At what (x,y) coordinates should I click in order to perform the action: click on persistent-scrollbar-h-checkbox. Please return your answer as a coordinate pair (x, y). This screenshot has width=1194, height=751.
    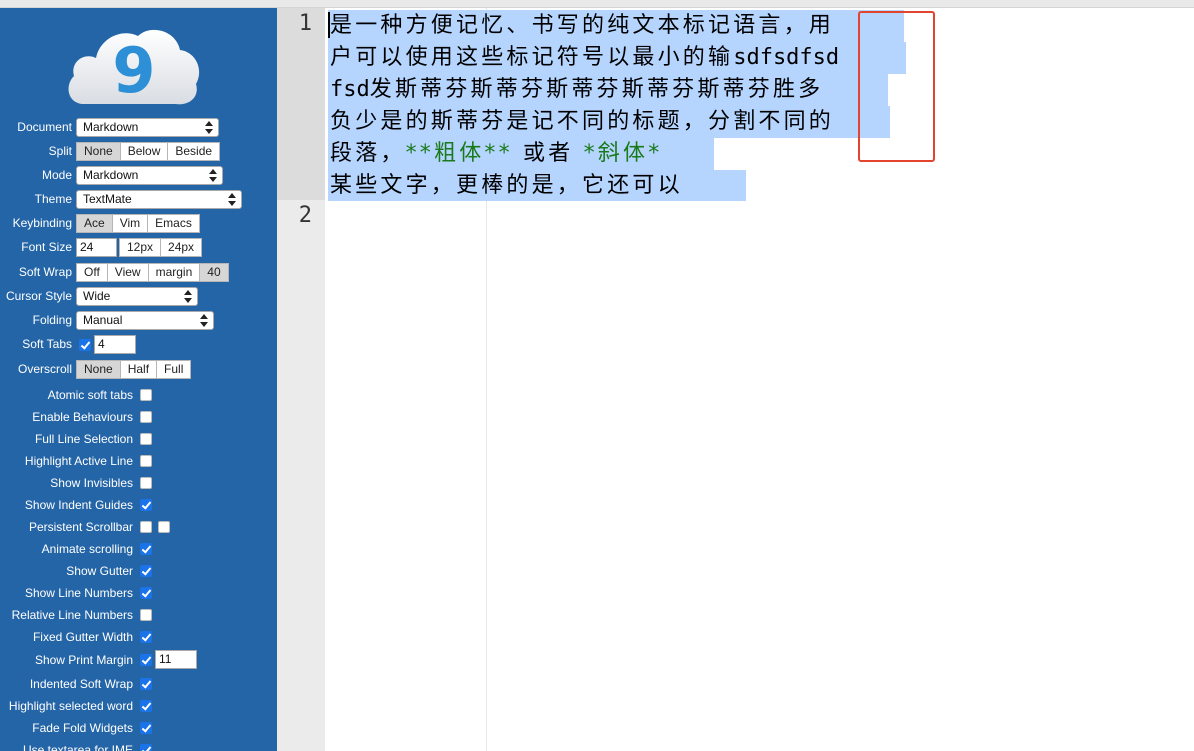
    Looking at the image, I should click on (164, 527).